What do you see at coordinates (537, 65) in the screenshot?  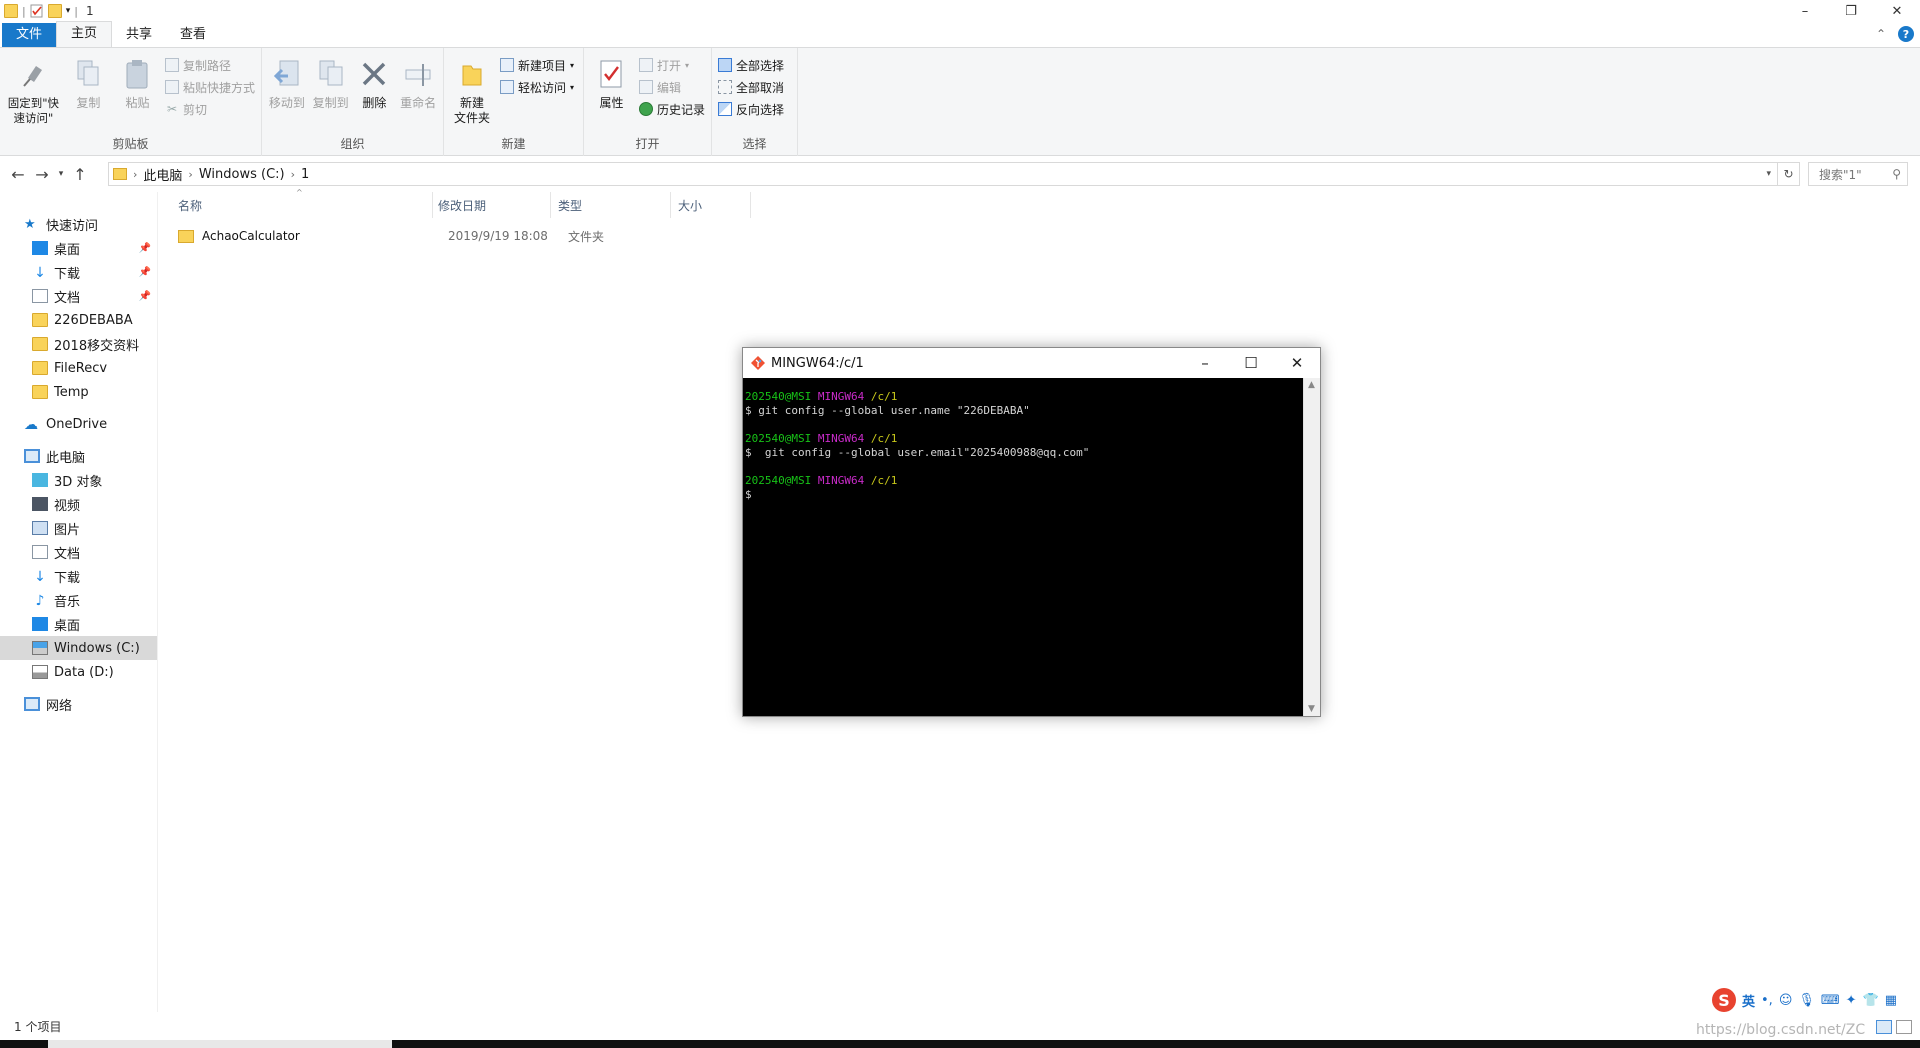 I see `new-item-button: 新建项目 ▾` at bounding box center [537, 65].